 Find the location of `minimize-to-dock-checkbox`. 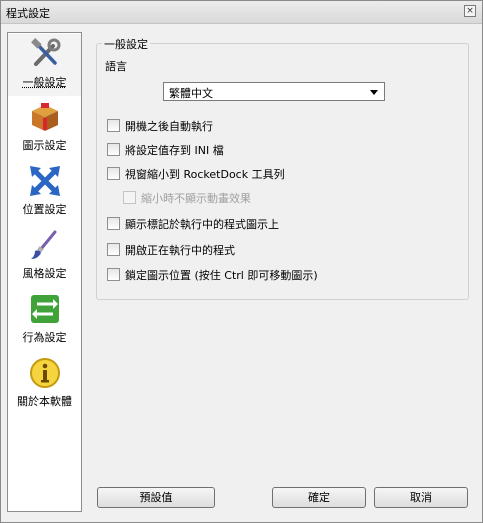

minimize-to-dock-checkbox is located at coordinates (113, 173).